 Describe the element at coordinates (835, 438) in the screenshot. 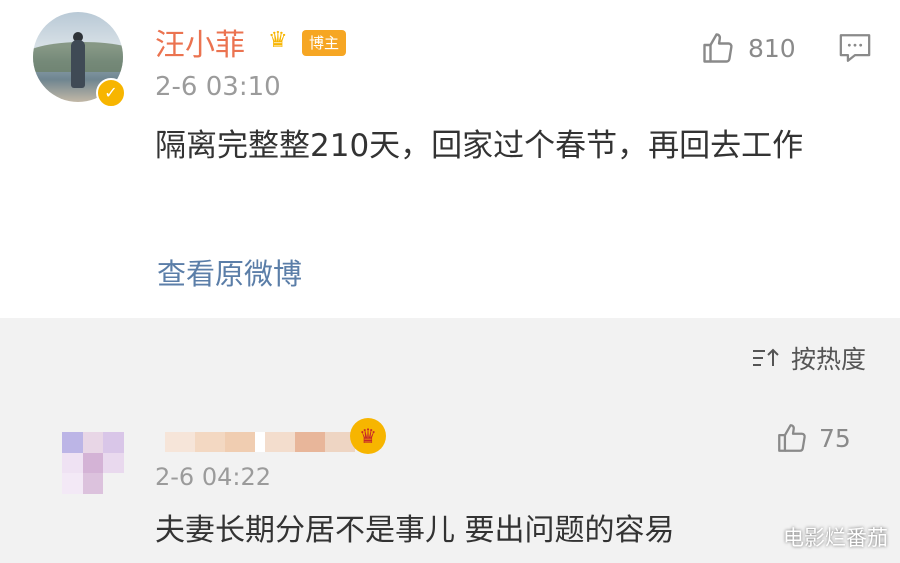

I see `reply-like-count: 75` at that location.